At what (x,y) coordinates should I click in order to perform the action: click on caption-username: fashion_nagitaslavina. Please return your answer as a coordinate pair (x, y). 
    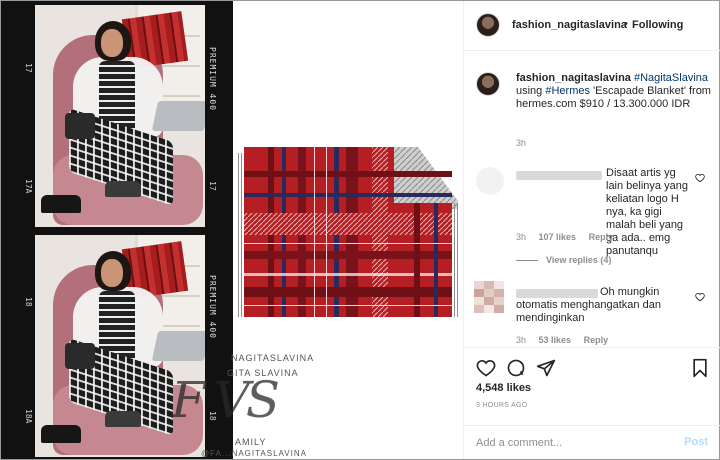
    Looking at the image, I should click on (573, 78).